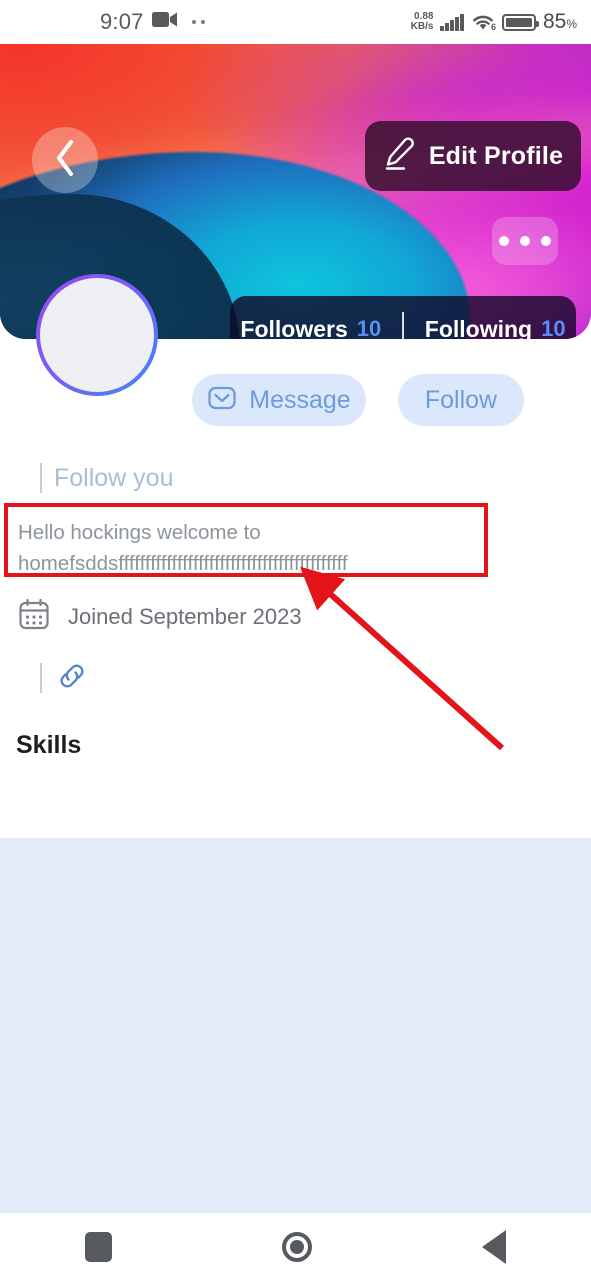  I want to click on signal-bars-icon, so click(452, 22).